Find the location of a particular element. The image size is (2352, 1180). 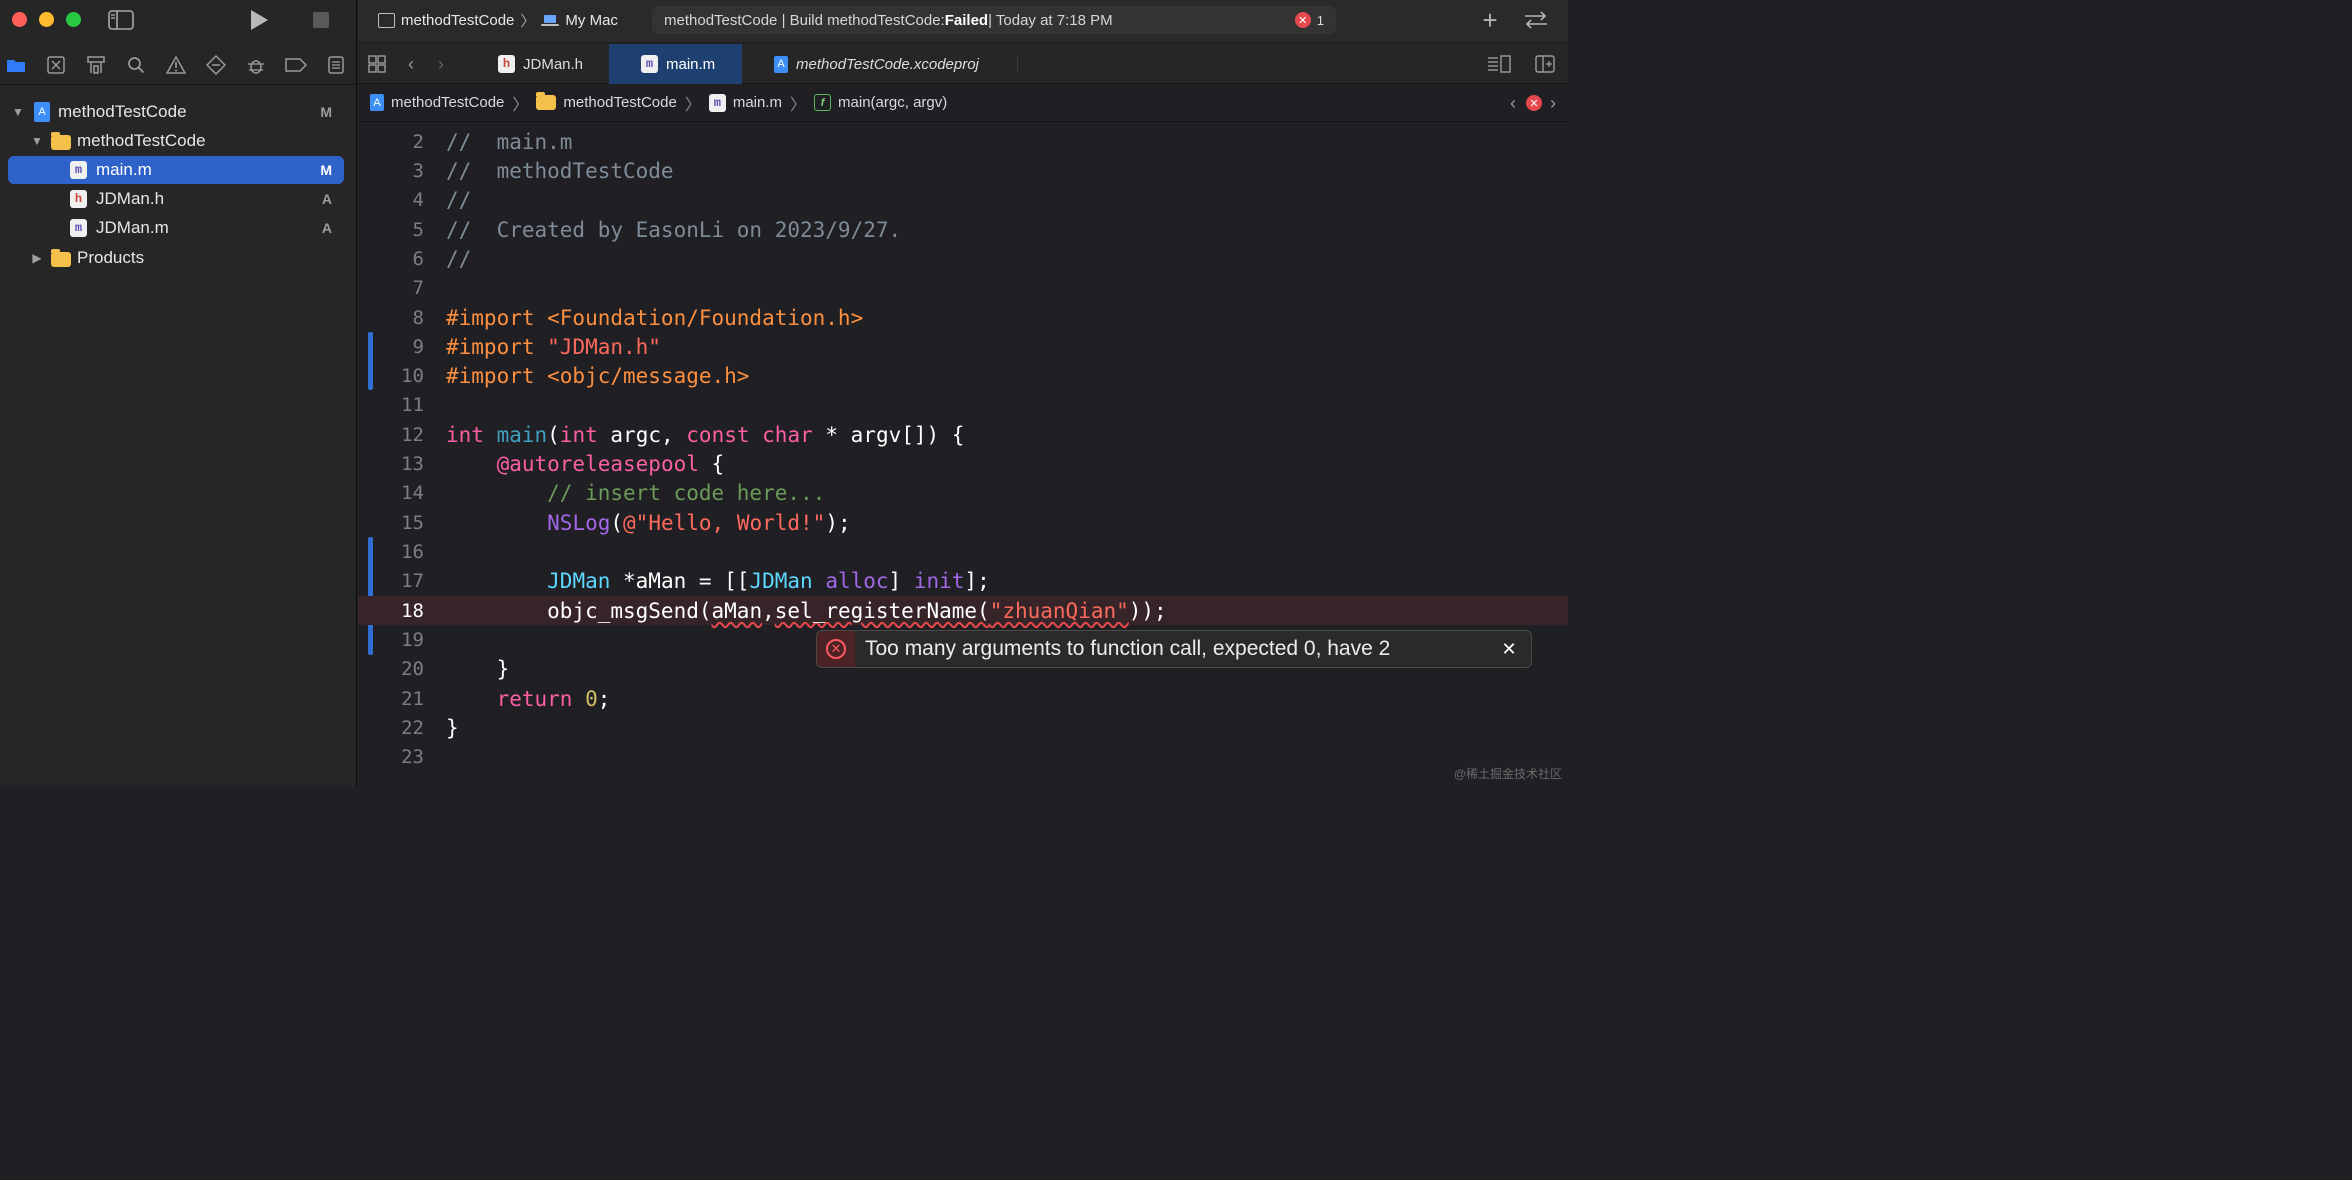

previous-issue-icon: ‹ is located at coordinates (1513, 103).